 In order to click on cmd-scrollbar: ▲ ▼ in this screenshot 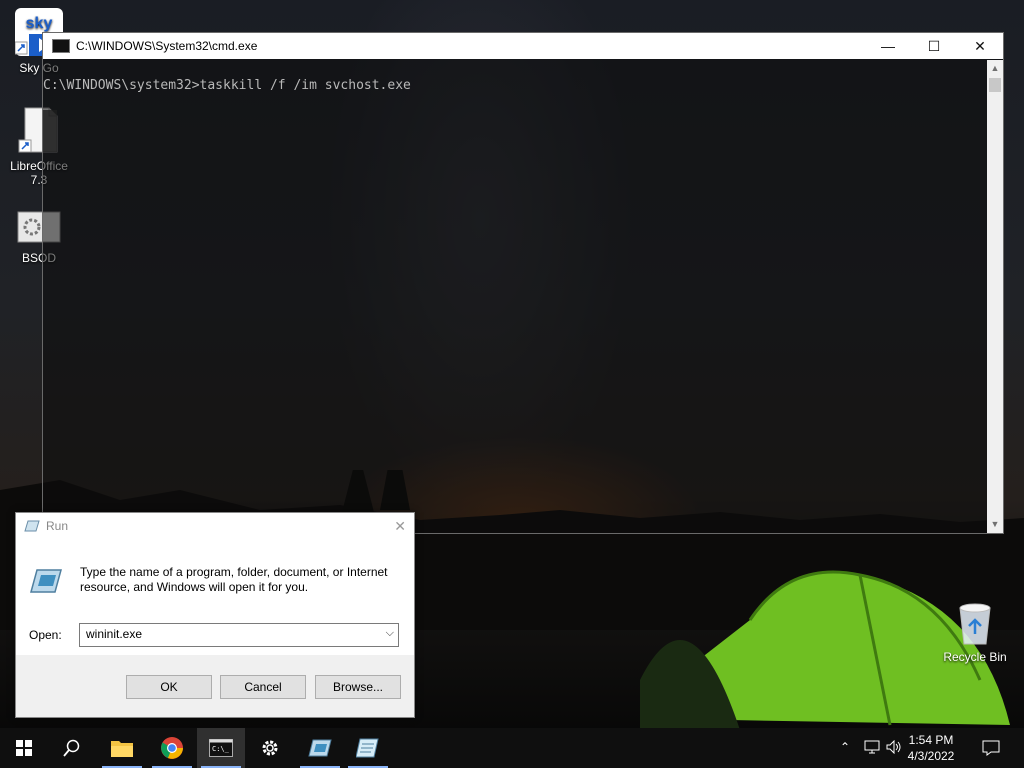, I will do `click(995, 296)`.